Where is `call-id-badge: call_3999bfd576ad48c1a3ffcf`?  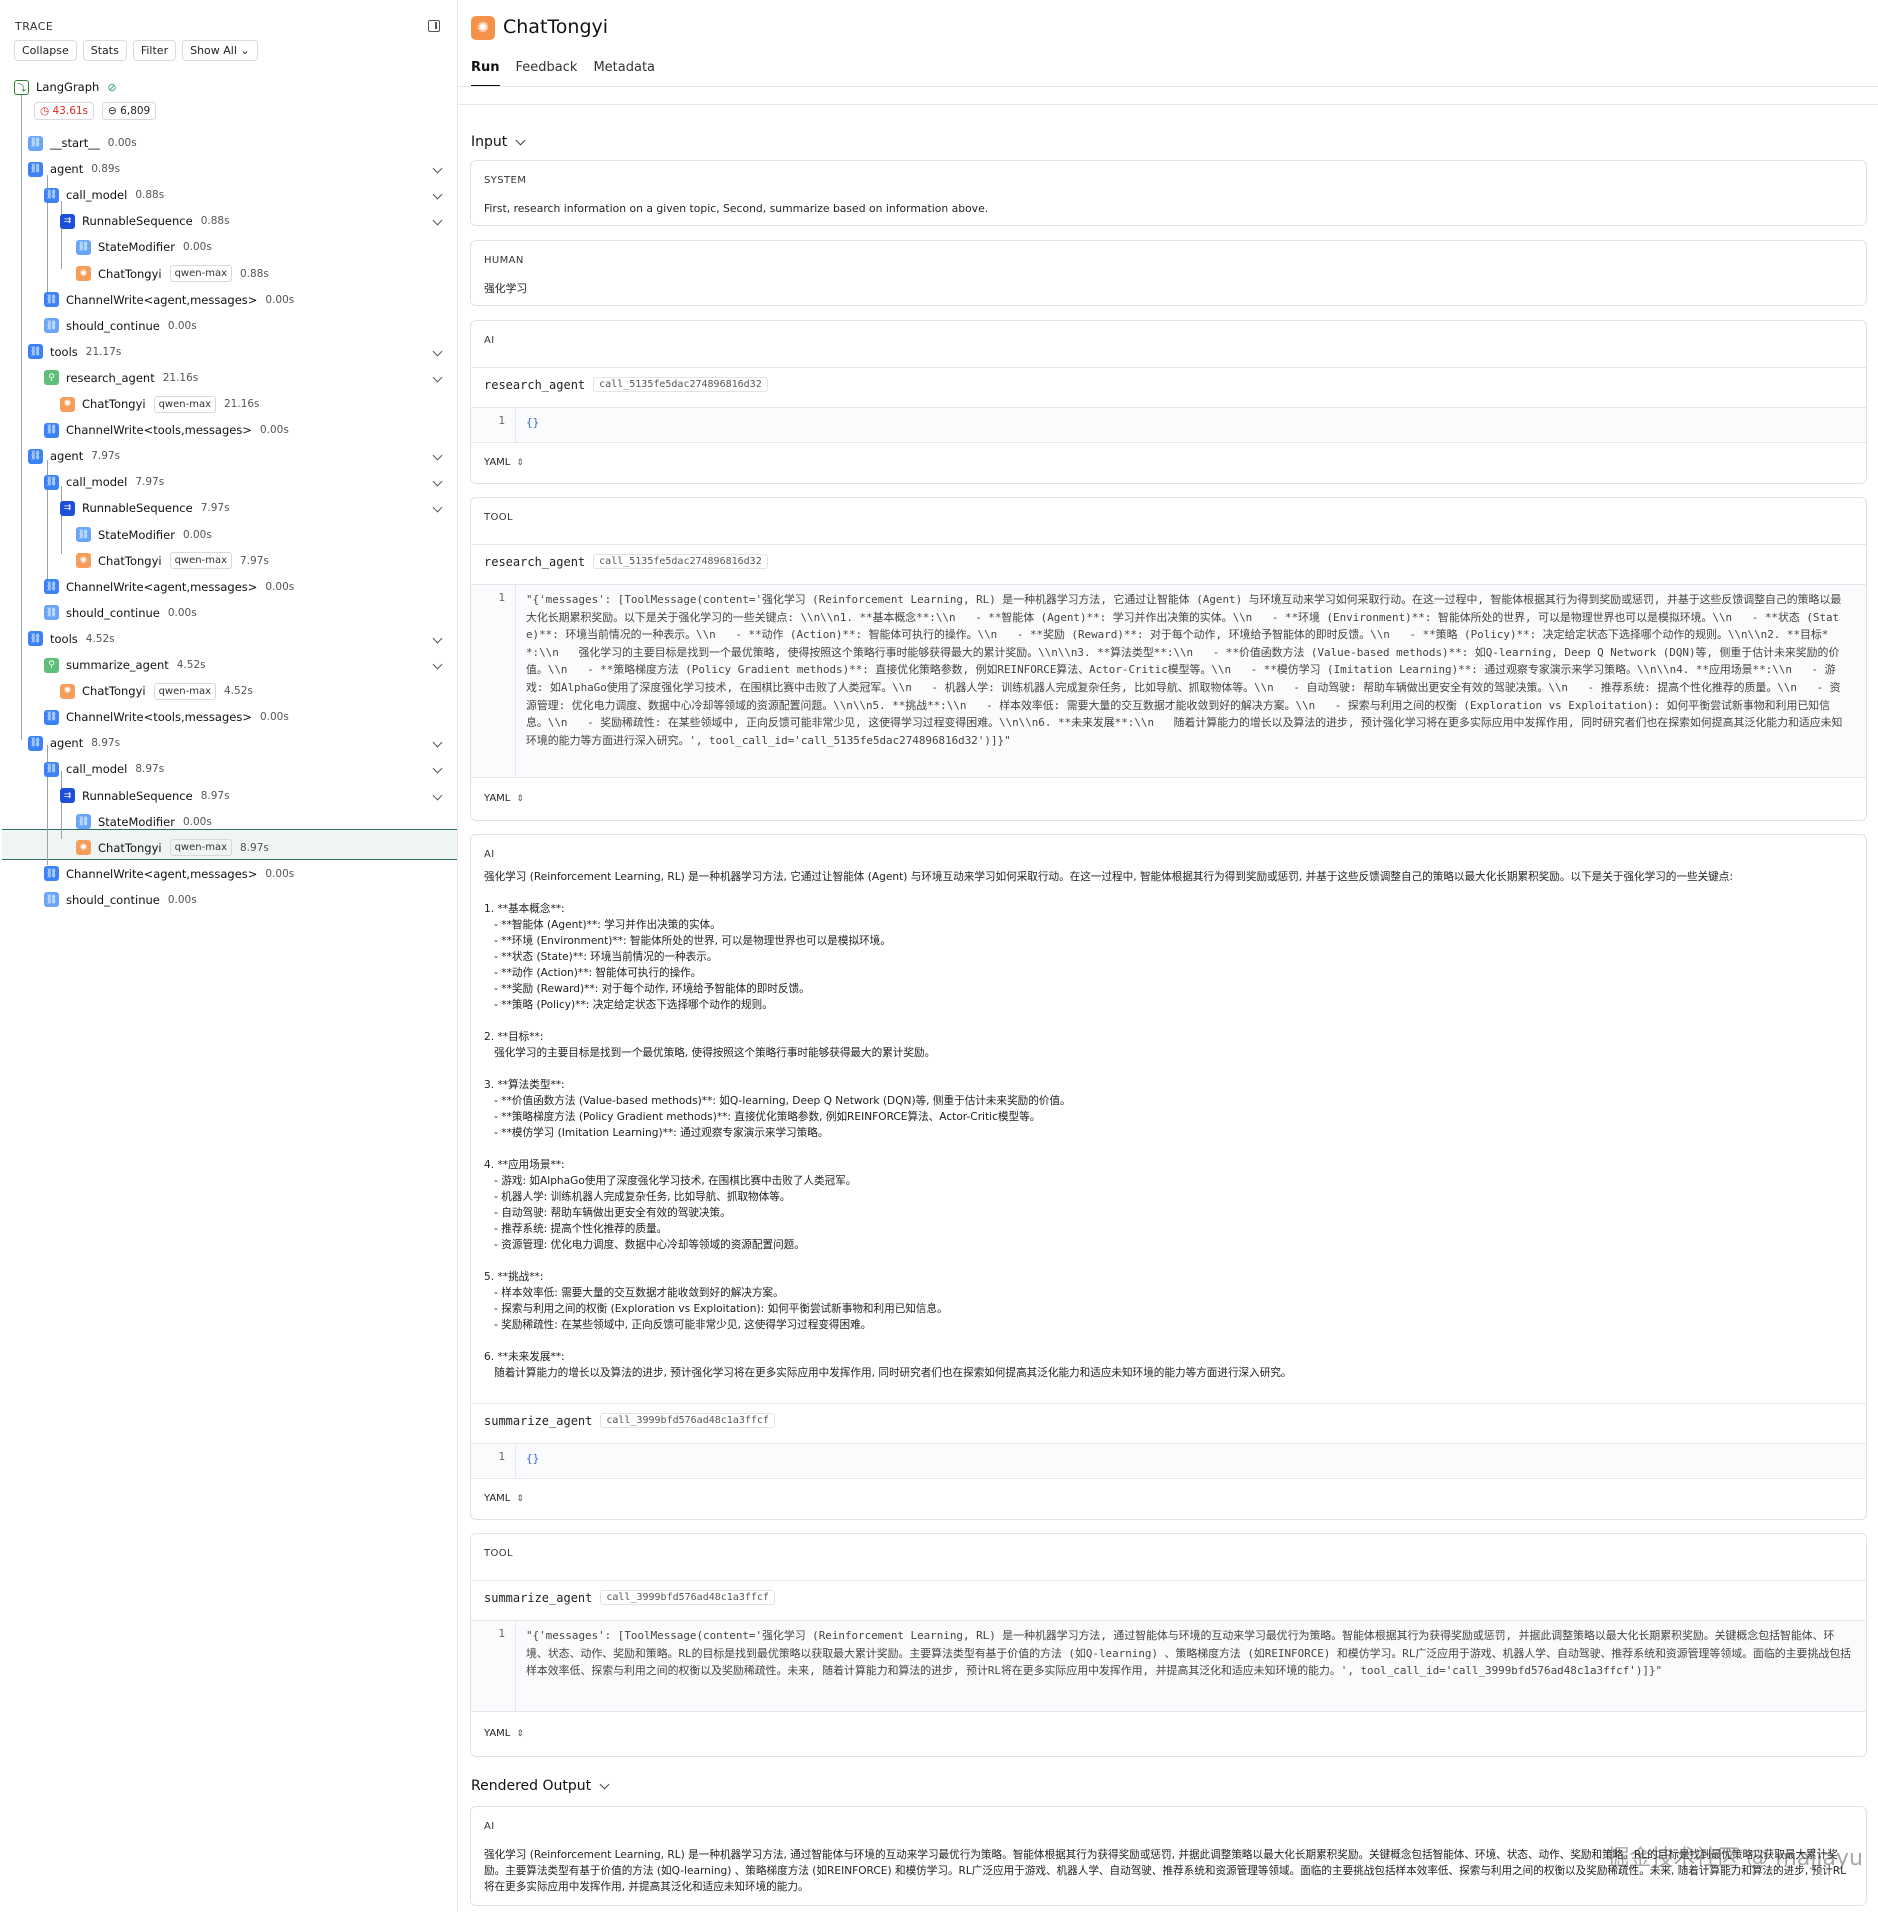
call-id-badge: call_3999bfd576ad48c1a3ffcf is located at coordinates (687, 1597).